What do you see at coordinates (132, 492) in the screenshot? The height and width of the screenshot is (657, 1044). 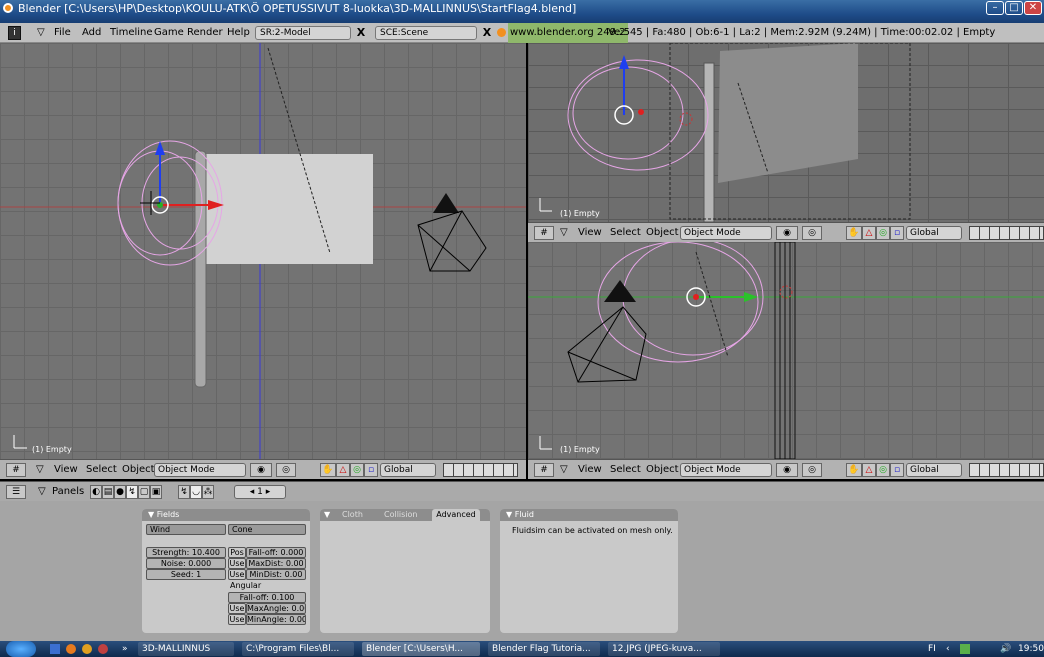 I see `object-context-icon: ↯` at bounding box center [132, 492].